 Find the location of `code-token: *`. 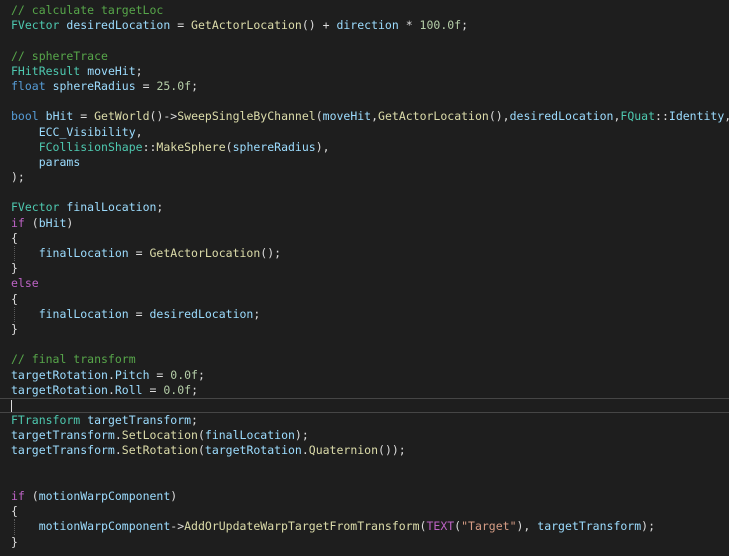

code-token: * is located at coordinates (409, 25).